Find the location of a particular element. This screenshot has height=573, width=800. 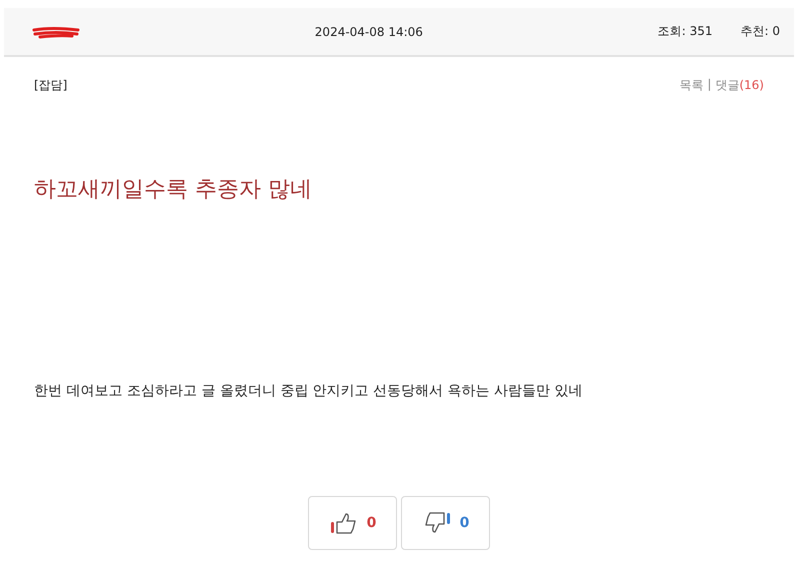

post-body: 한번 데여보고 조심하라고 글 올렸더니 중립 안지키고 선동당해서 욕하는 사람들만 있네 is located at coordinates (309, 391).